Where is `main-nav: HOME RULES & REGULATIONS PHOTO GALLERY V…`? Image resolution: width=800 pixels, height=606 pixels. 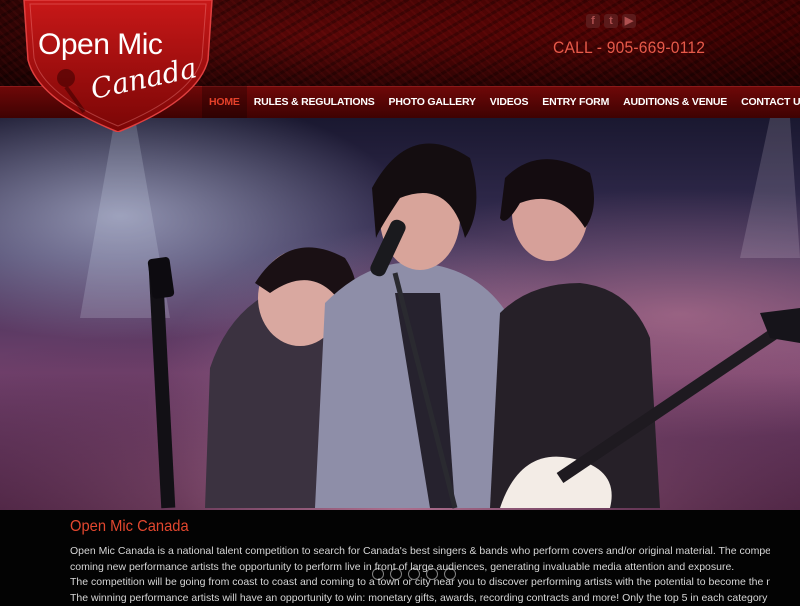
main-nav: HOME RULES & REGULATIONS PHOTO GALLERY V… is located at coordinates (501, 102).